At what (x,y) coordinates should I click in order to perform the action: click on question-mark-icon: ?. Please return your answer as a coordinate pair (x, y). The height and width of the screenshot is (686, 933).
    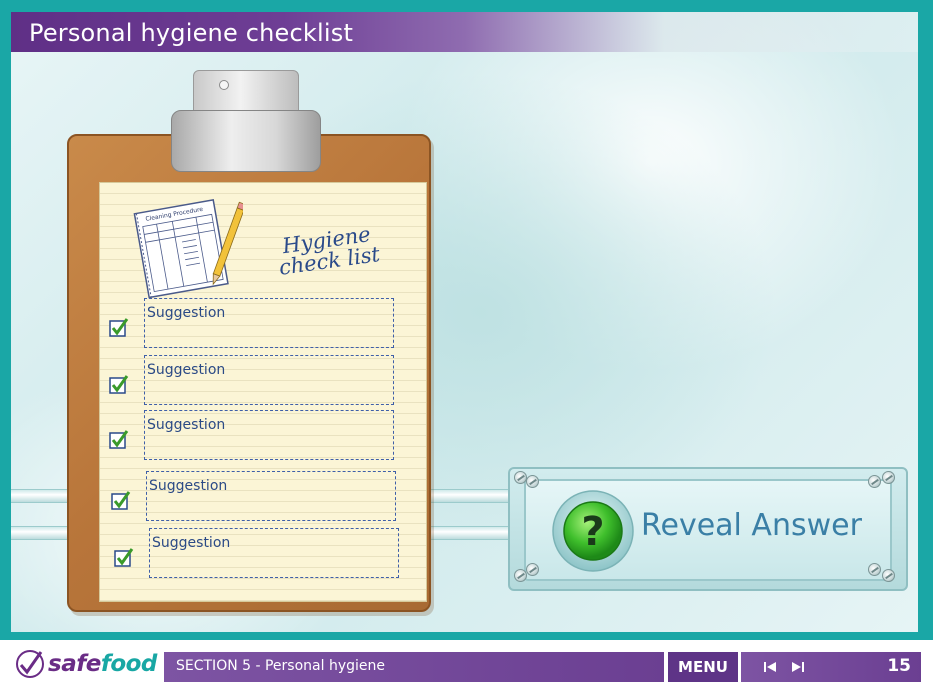
    Looking at the image, I should click on (593, 531).